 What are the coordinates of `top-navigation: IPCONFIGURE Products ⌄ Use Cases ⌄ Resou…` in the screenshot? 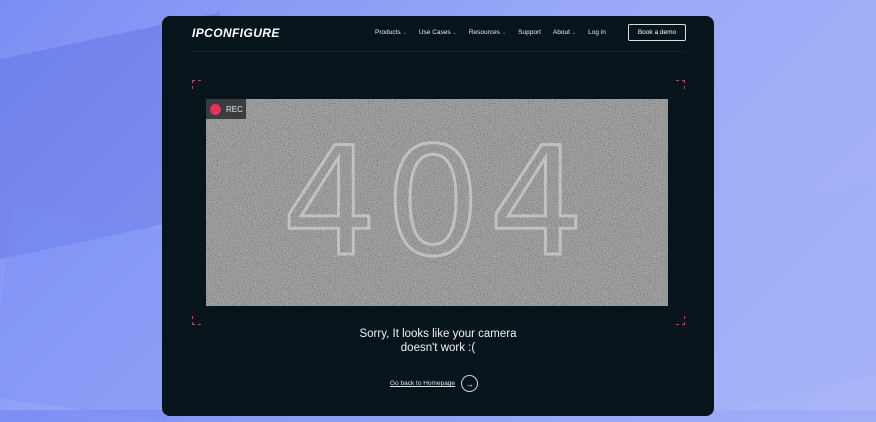 It's located at (438, 34).